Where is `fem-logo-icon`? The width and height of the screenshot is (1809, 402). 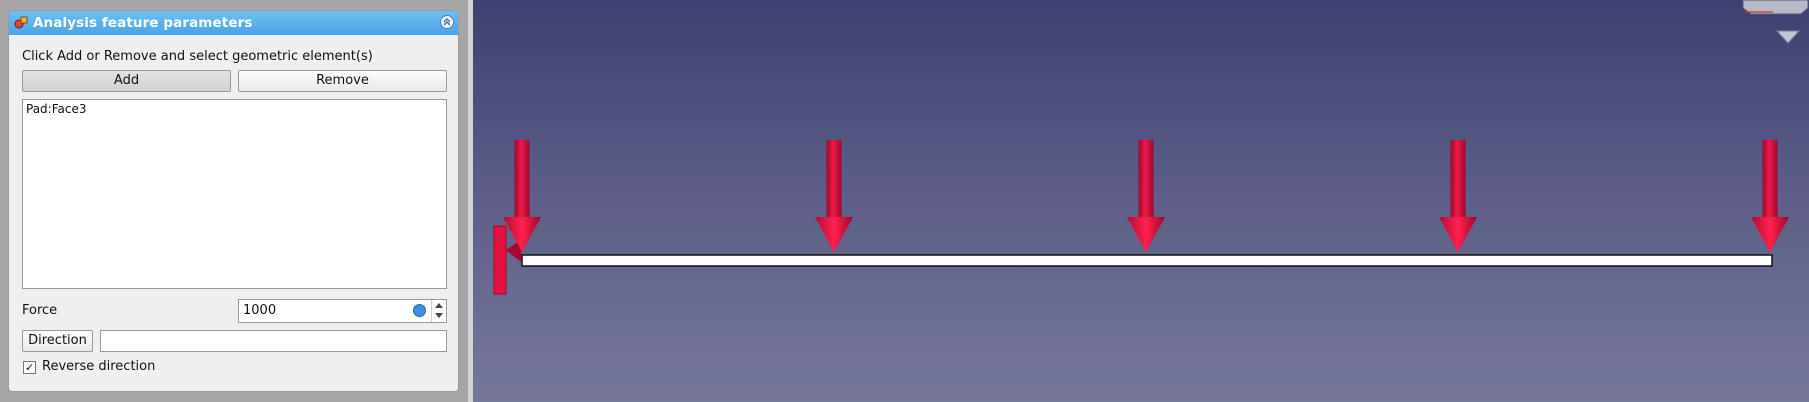
fem-logo-icon is located at coordinates (21, 22).